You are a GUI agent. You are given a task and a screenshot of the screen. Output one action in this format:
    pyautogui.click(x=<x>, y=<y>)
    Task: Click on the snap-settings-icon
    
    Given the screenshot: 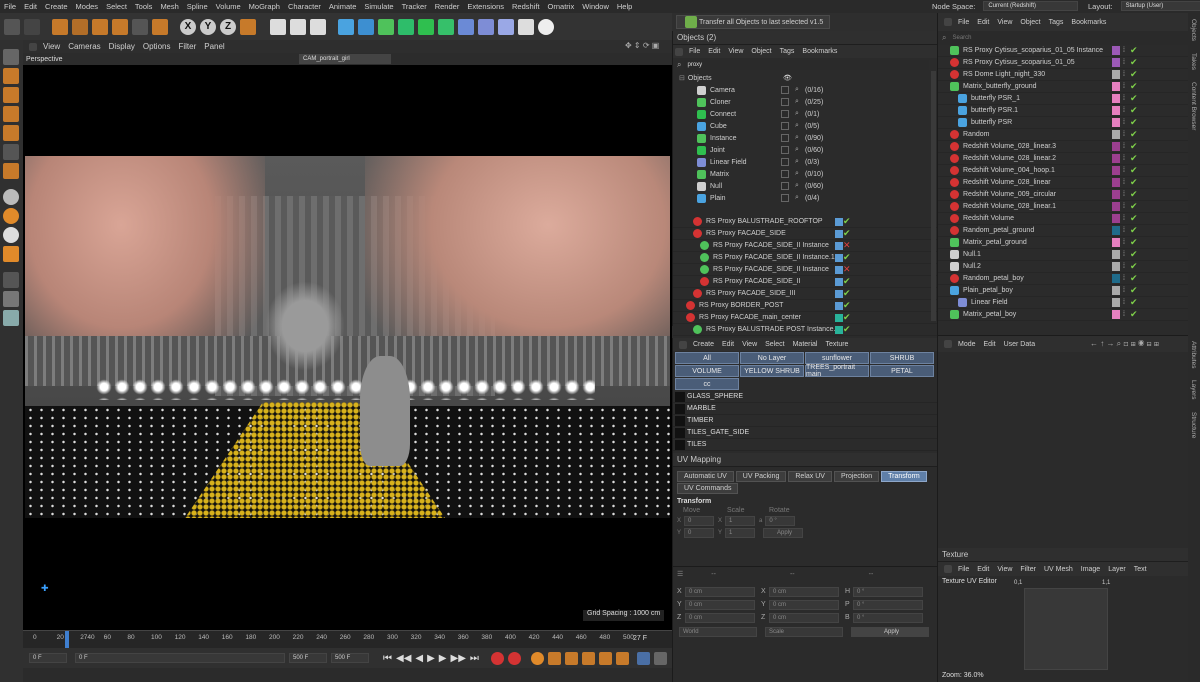 What is the action you would take?
    pyautogui.click(x=11, y=216)
    